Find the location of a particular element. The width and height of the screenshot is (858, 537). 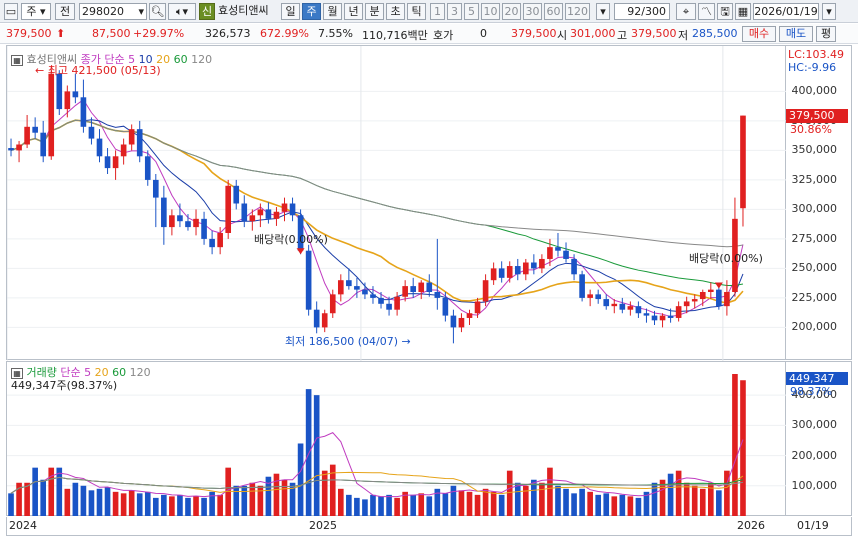

count-input: 92/300 is located at coordinates (642, 11).